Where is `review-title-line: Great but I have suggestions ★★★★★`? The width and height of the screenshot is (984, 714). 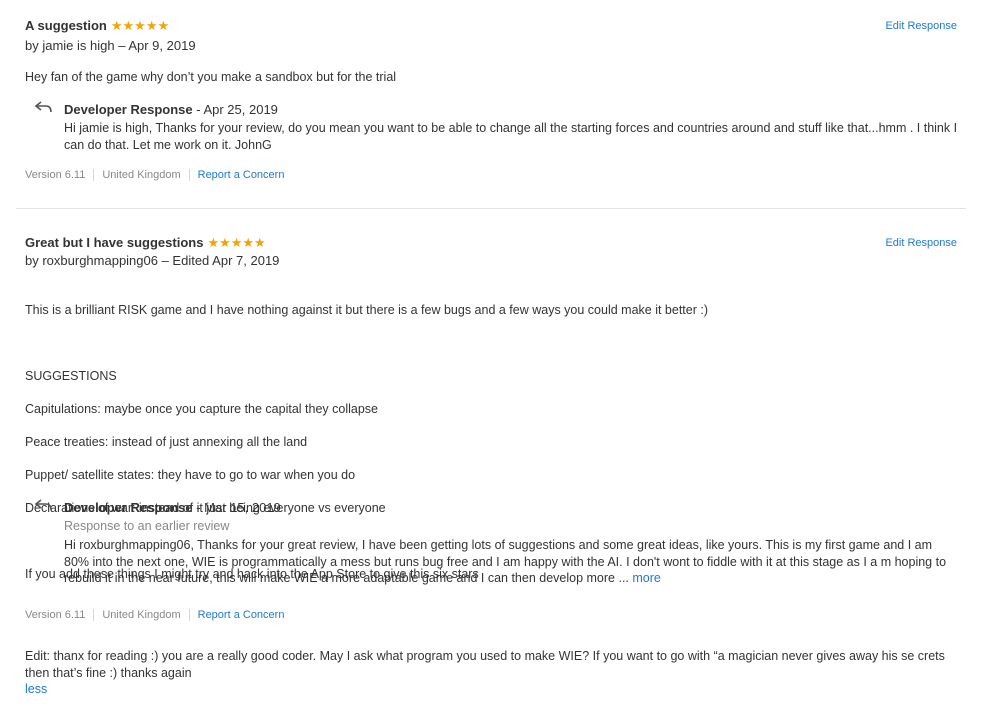 review-title-line: Great but I have suggestions ★★★★★ is located at coordinates (145, 243).